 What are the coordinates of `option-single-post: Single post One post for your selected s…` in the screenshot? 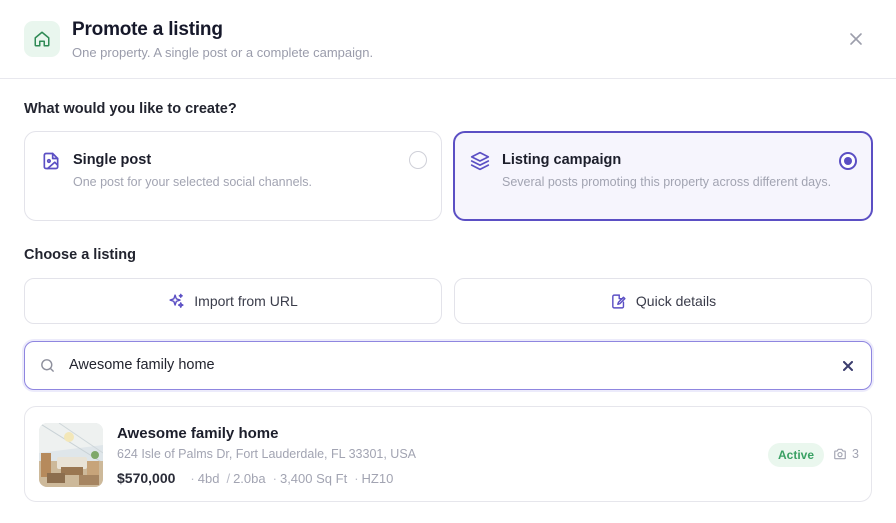 It's located at (233, 176).